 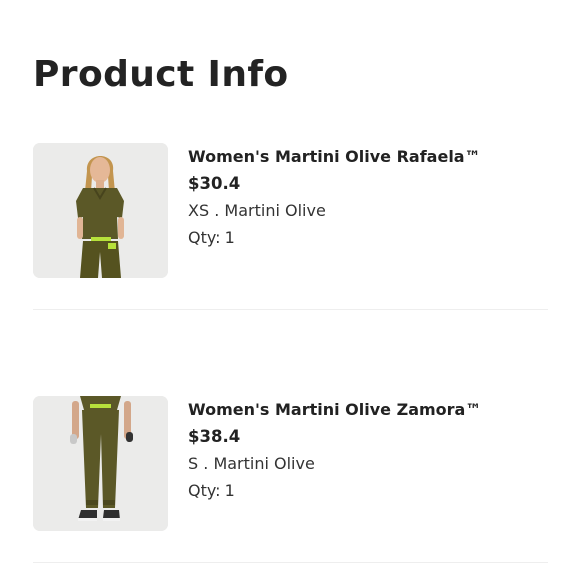 What do you see at coordinates (161, 74) in the screenshot?
I see `page-title: Product Info` at bounding box center [161, 74].